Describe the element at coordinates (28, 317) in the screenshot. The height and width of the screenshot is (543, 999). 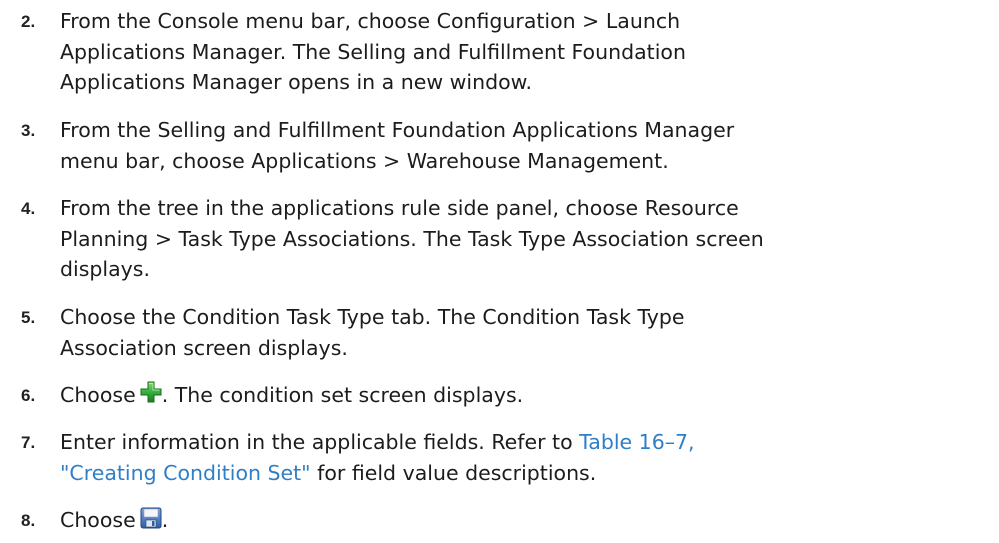
I see `step-number: 5.` at that location.